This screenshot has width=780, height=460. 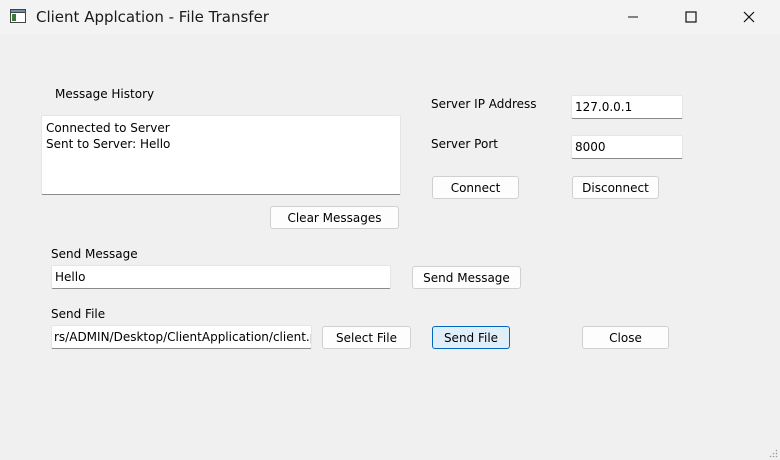 I want to click on disconnect-button: Disconnect, so click(x=615, y=187).